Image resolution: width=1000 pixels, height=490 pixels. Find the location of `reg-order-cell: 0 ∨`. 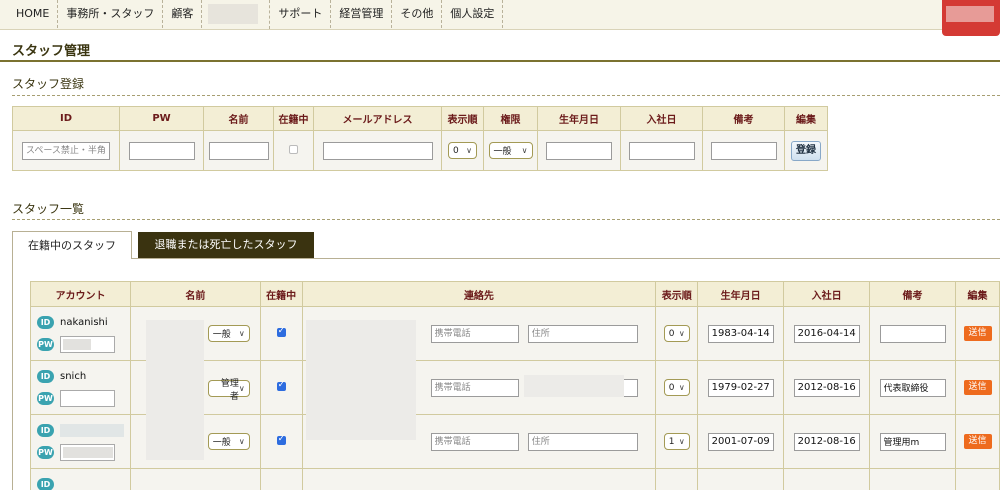

reg-order-cell: 0 ∨ is located at coordinates (462, 150).